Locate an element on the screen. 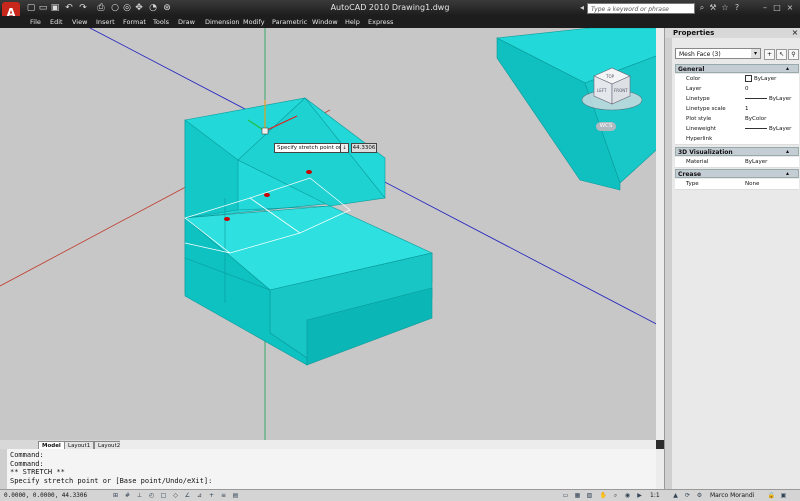  zoom-extents-icon: ◎ is located at coordinates (127, 8).